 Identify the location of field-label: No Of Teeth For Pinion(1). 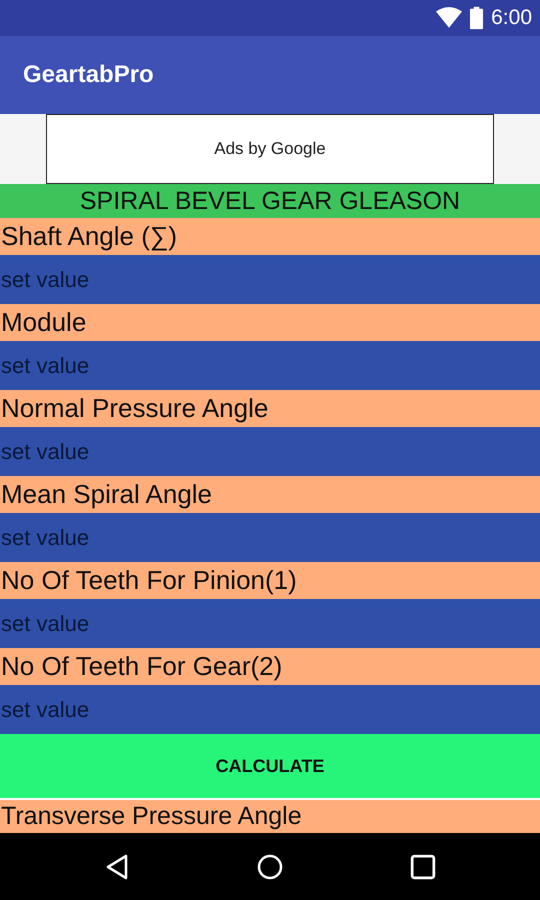
(270, 580).